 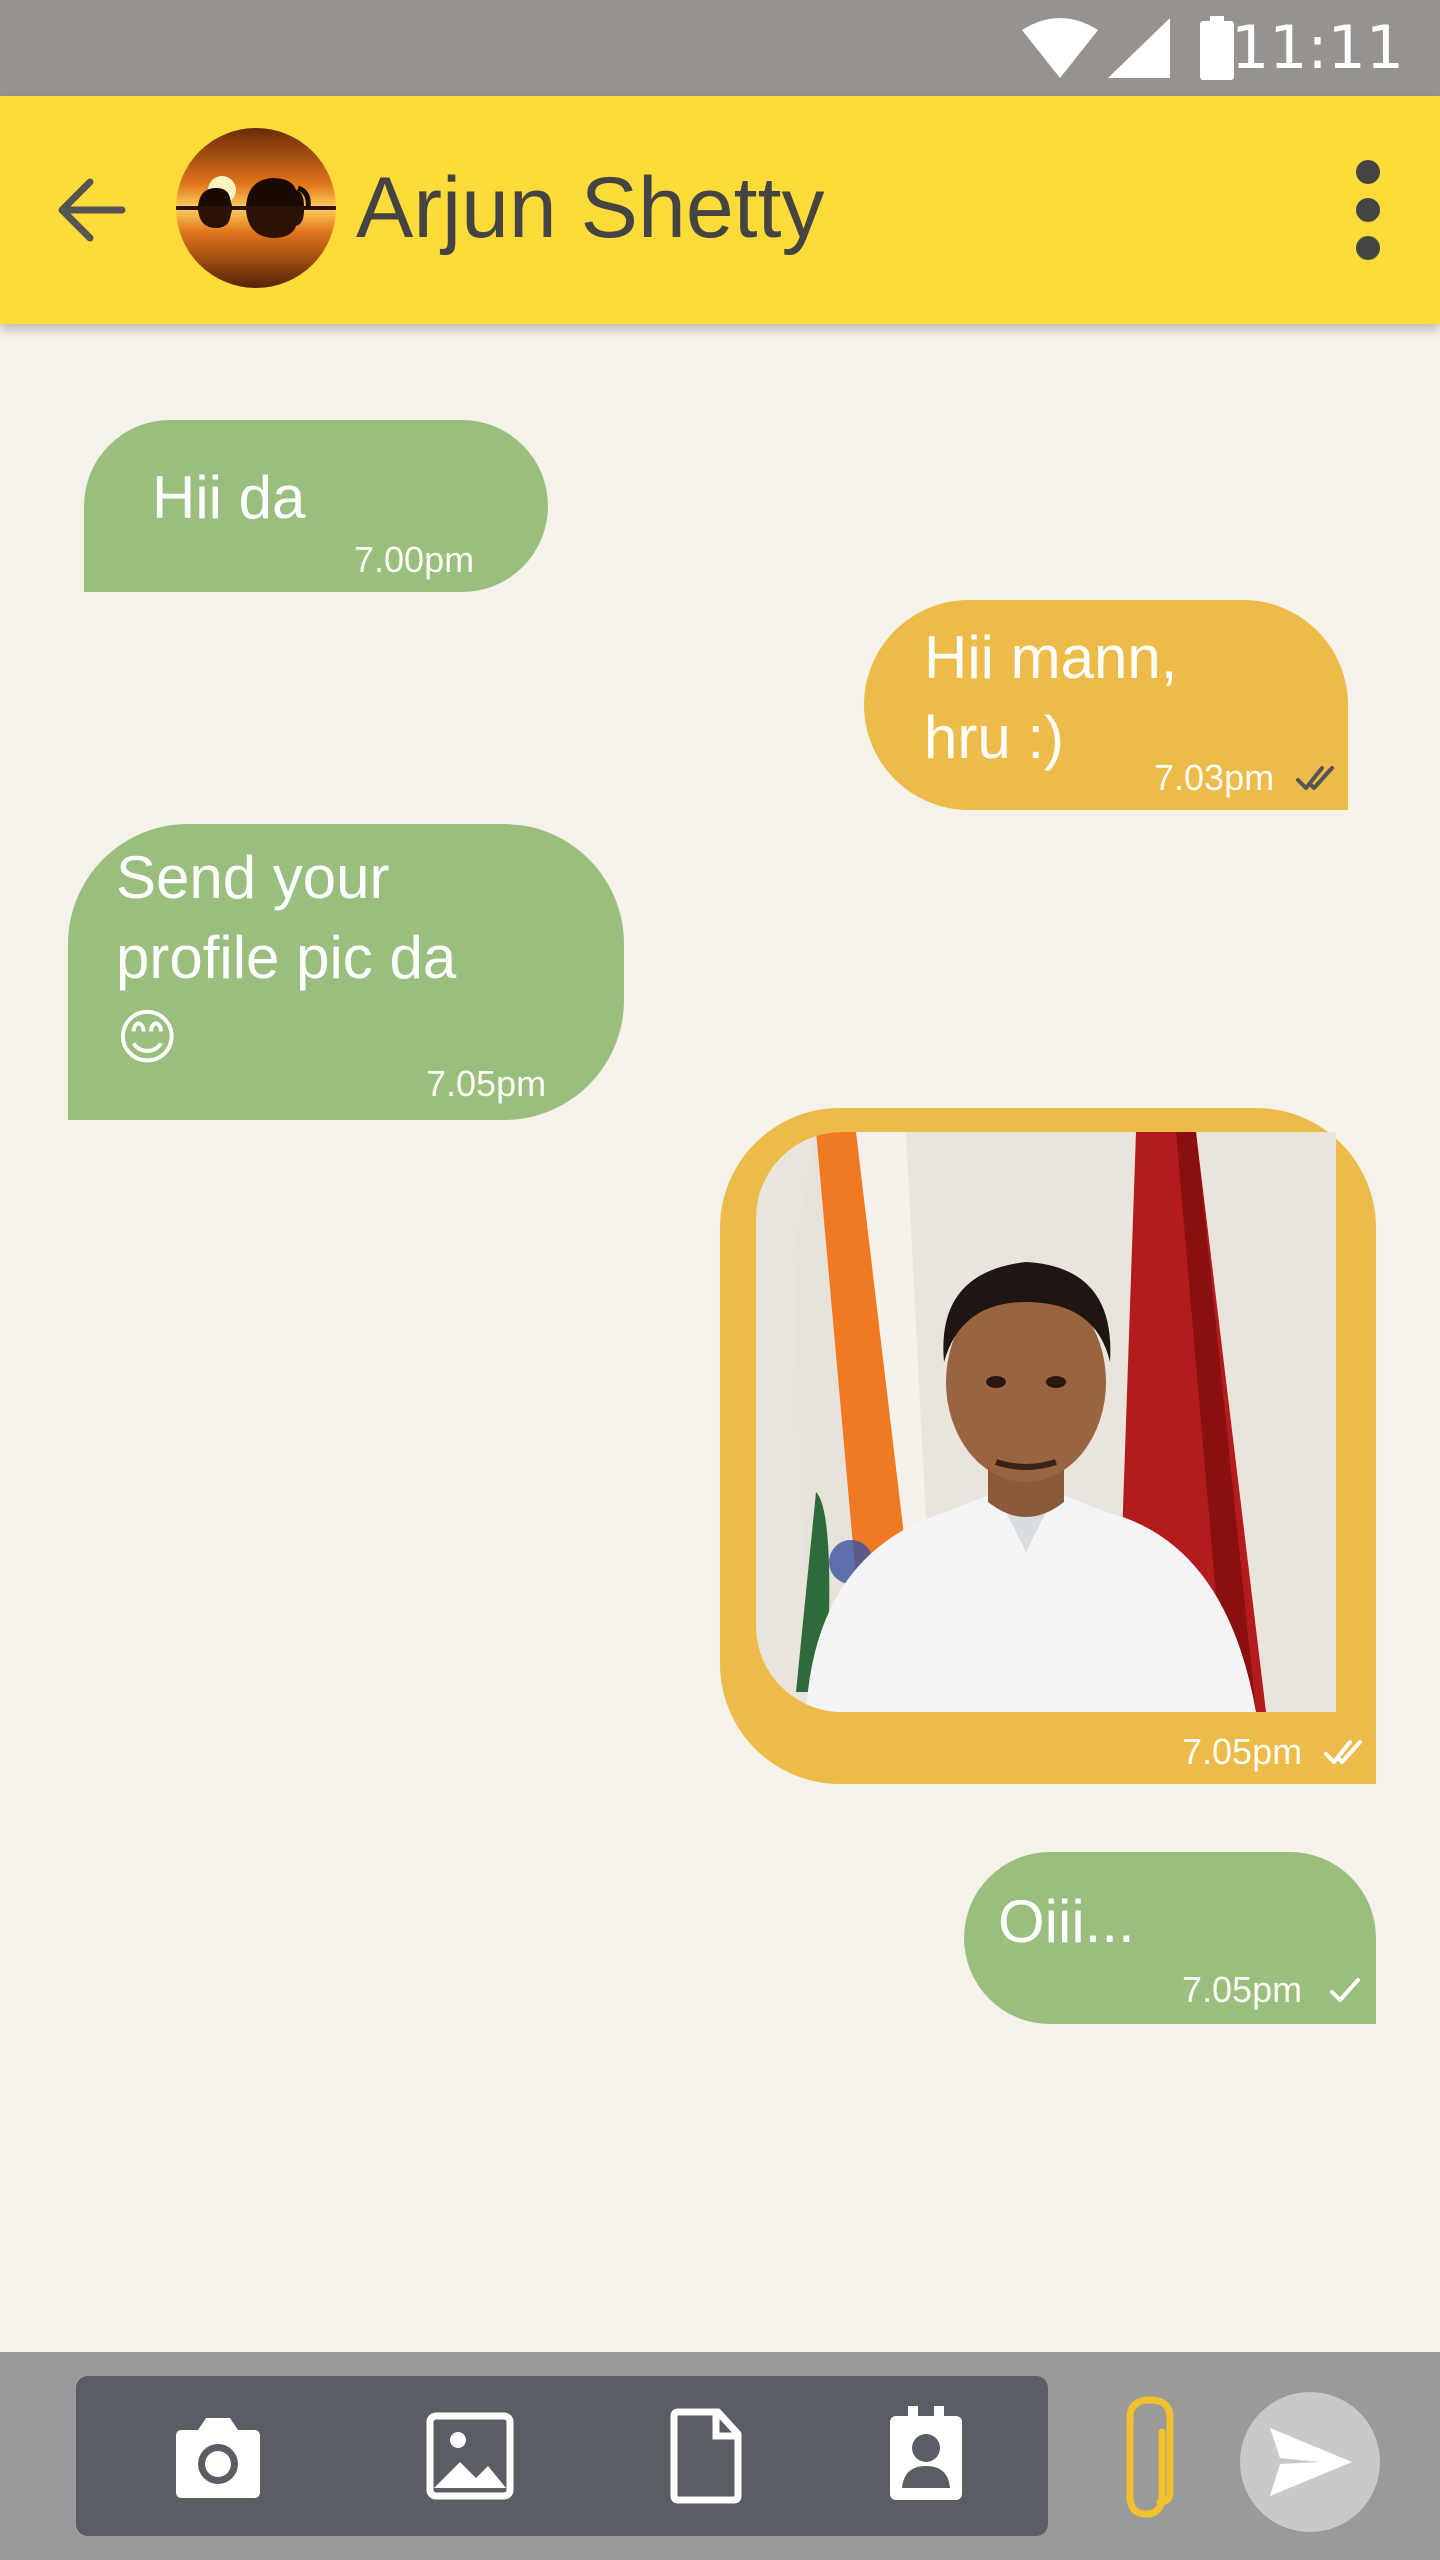 What do you see at coordinates (218, 2458) in the screenshot?
I see `camera-icon` at bounding box center [218, 2458].